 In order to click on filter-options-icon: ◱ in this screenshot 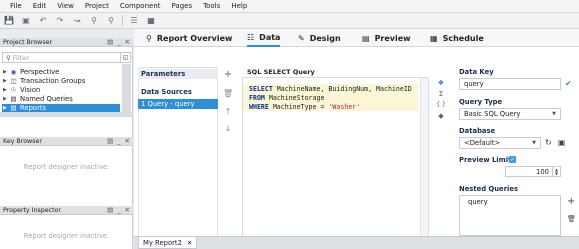, I will do `click(125, 57)`.